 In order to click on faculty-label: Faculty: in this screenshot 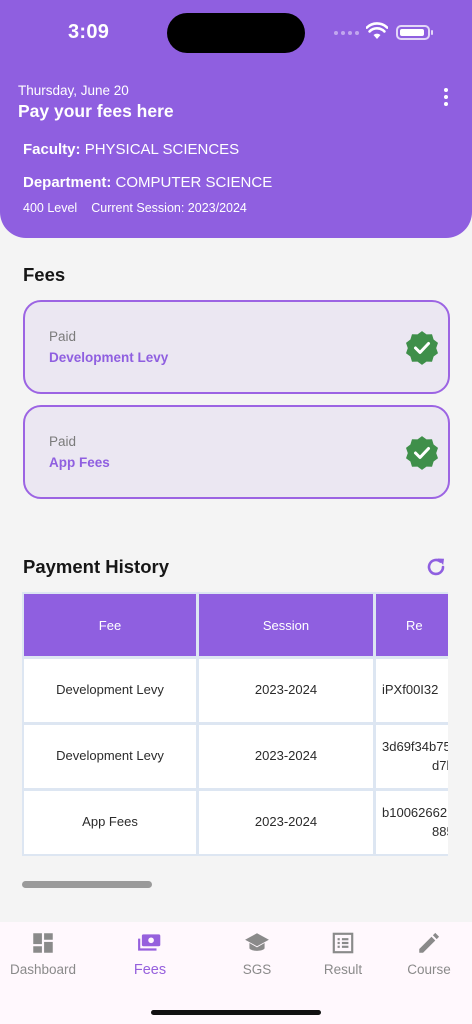, I will do `click(52, 149)`.